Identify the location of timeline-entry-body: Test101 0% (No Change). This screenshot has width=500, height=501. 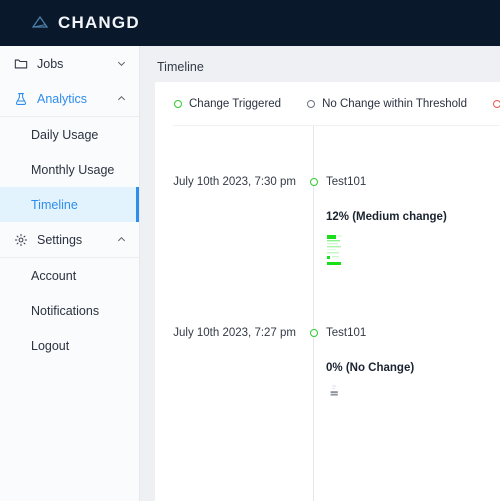
(368, 362).